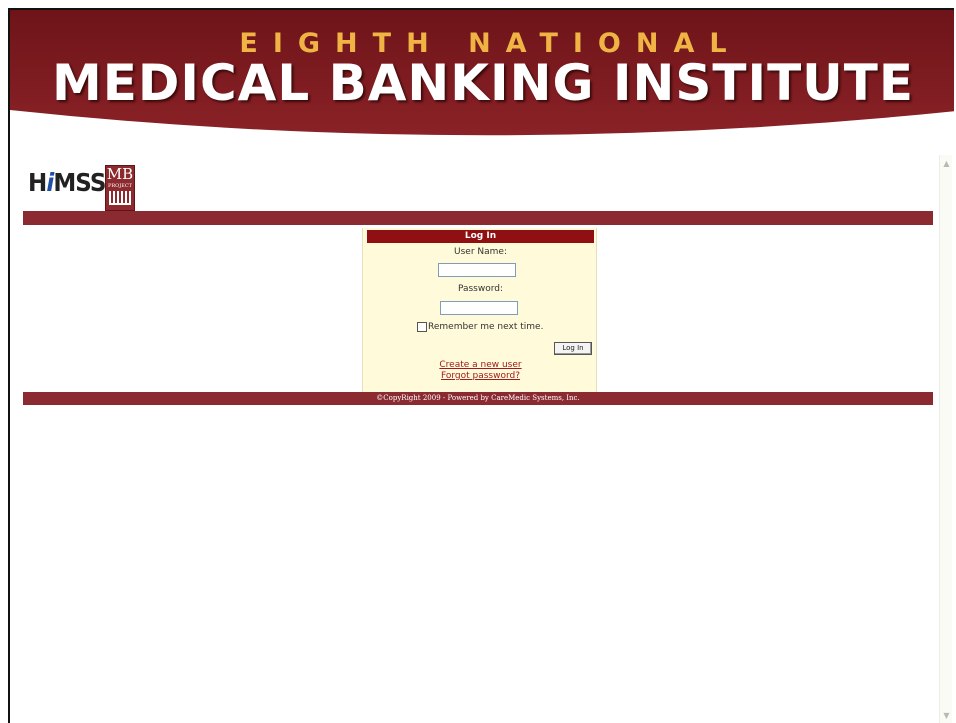  I want to click on password-input, so click(479, 308).